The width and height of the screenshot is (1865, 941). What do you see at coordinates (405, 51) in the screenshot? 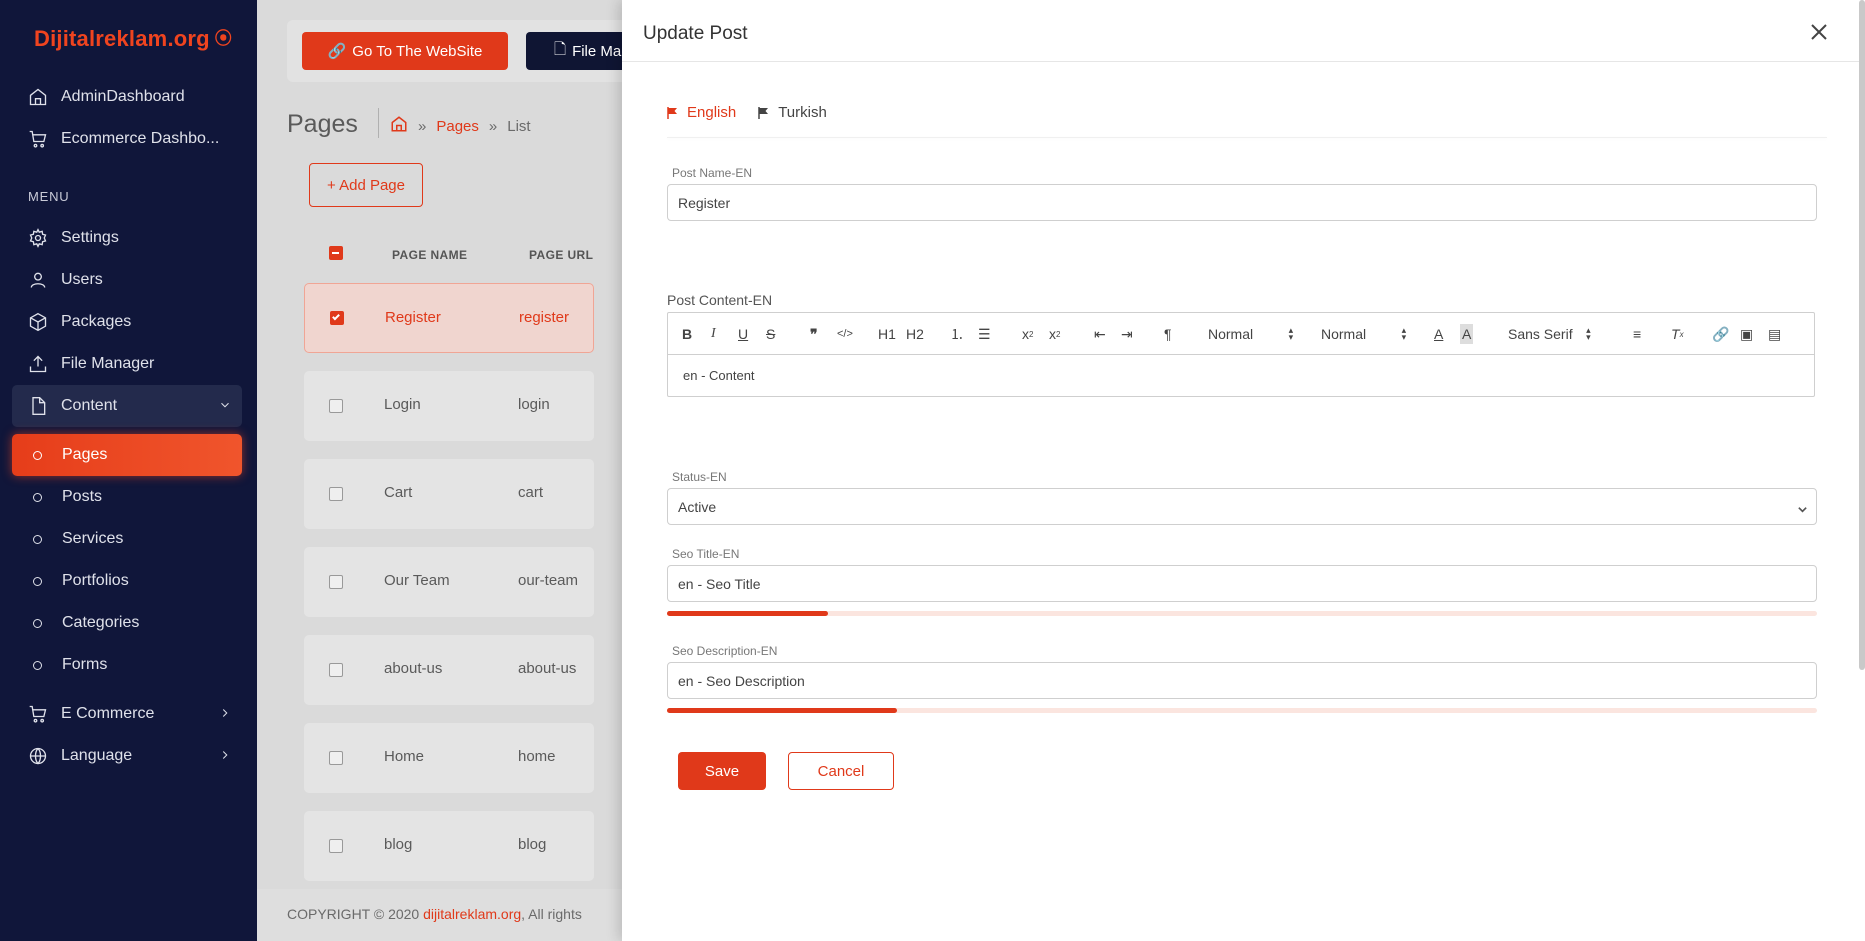
I see `go-to-website-button: 🔗 Go To The WebSite` at bounding box center [405, 51].